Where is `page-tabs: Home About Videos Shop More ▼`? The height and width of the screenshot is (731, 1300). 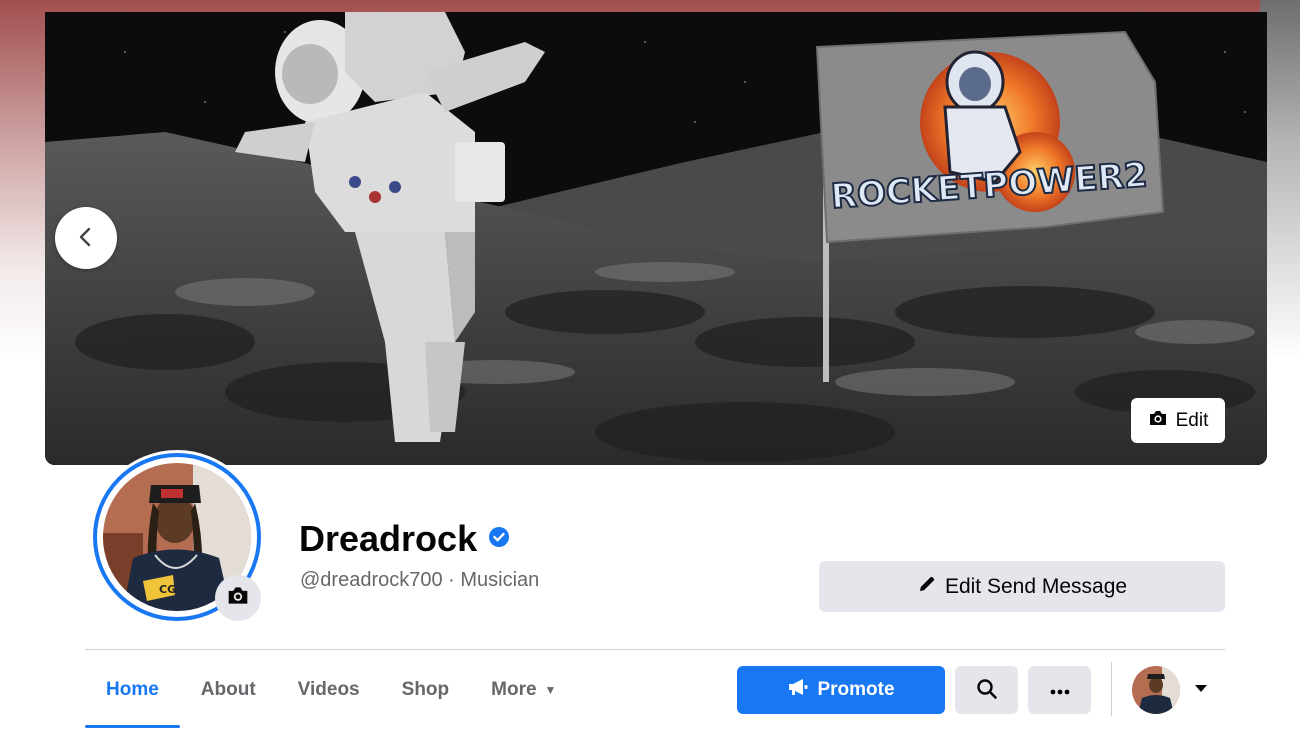 page-tabs: Home About Videos Shop More ▼ is located at coordinates (331, 690).